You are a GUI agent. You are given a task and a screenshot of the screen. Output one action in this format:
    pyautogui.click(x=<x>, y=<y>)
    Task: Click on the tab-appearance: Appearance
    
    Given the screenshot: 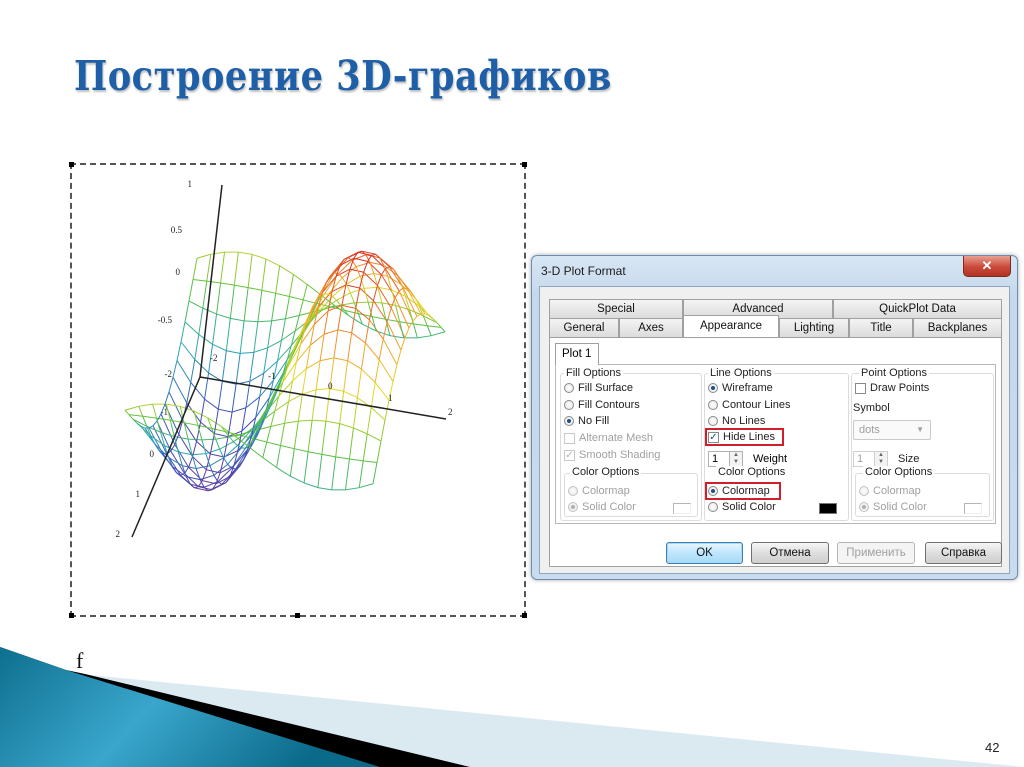 What is the action you would take?
    pyautogui.click(x=731, y=326)
    